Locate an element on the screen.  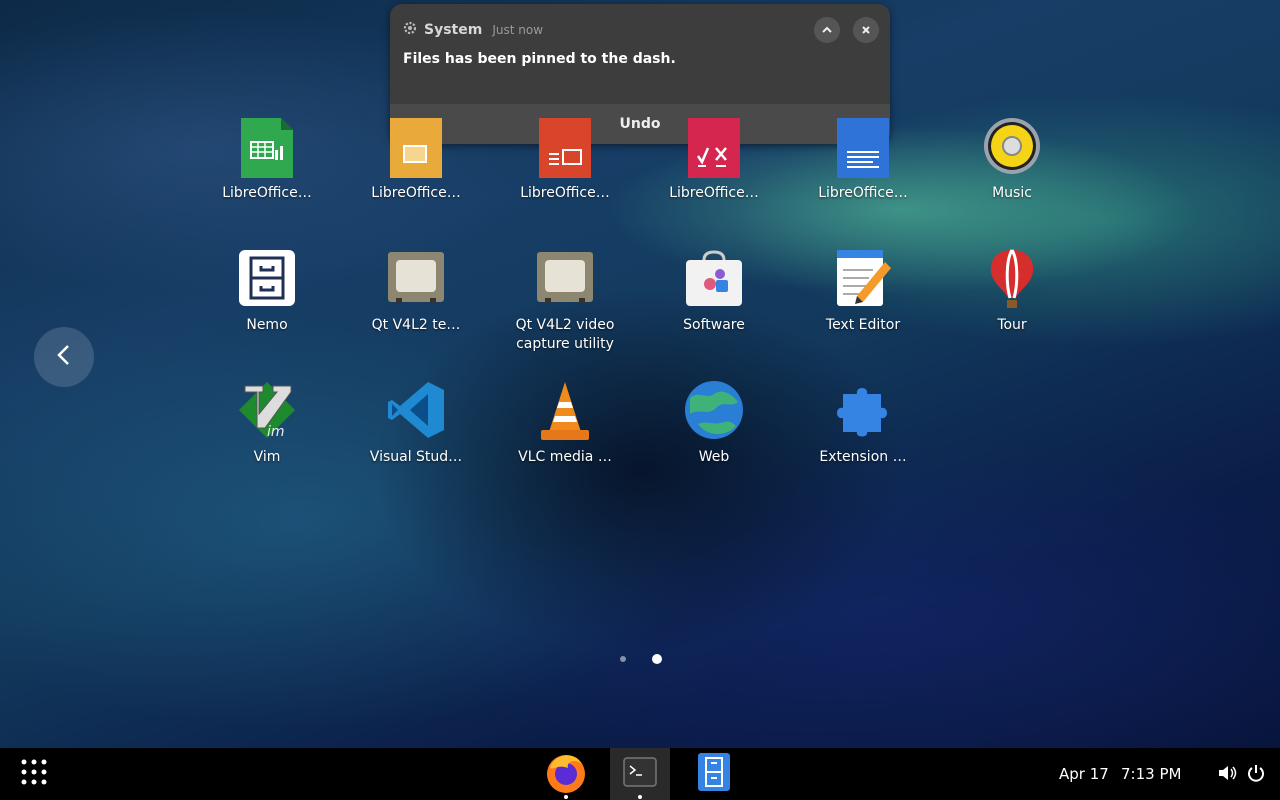
app-nemo: Nemo is located at coordinates (267, 291).